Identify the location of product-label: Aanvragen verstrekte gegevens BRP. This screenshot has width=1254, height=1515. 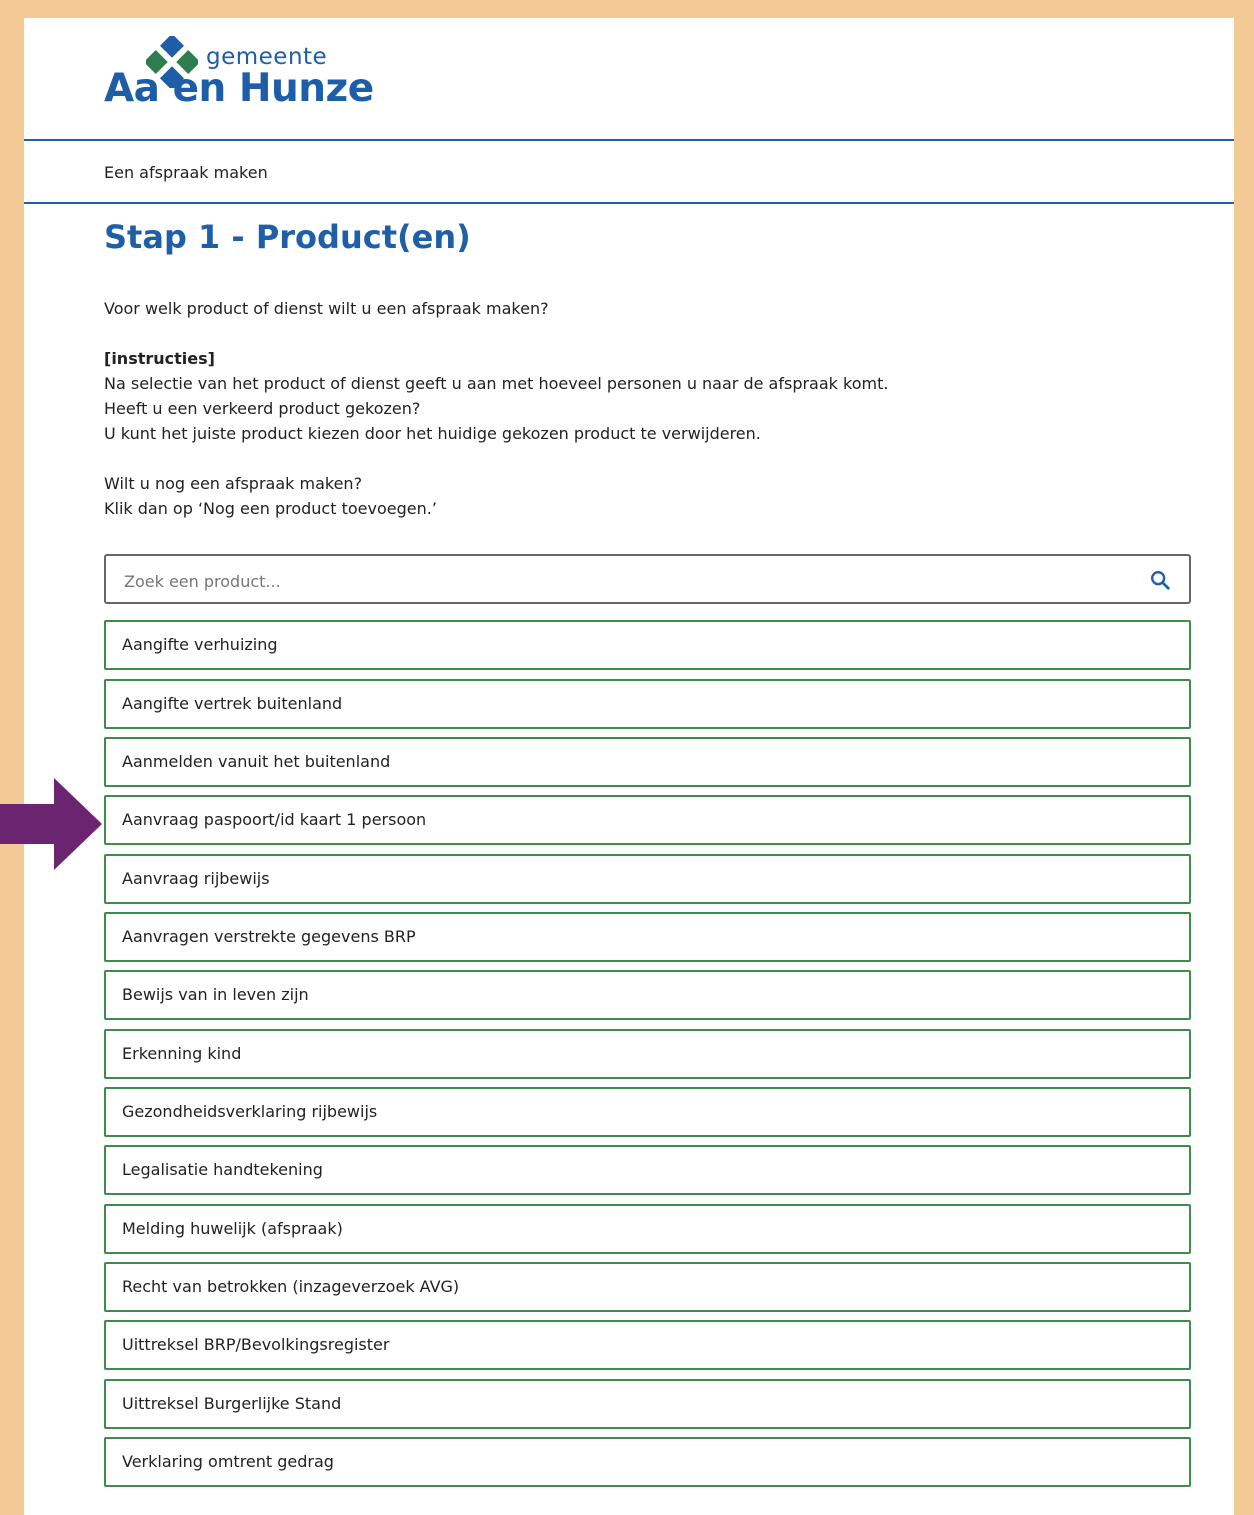
(269, 936).